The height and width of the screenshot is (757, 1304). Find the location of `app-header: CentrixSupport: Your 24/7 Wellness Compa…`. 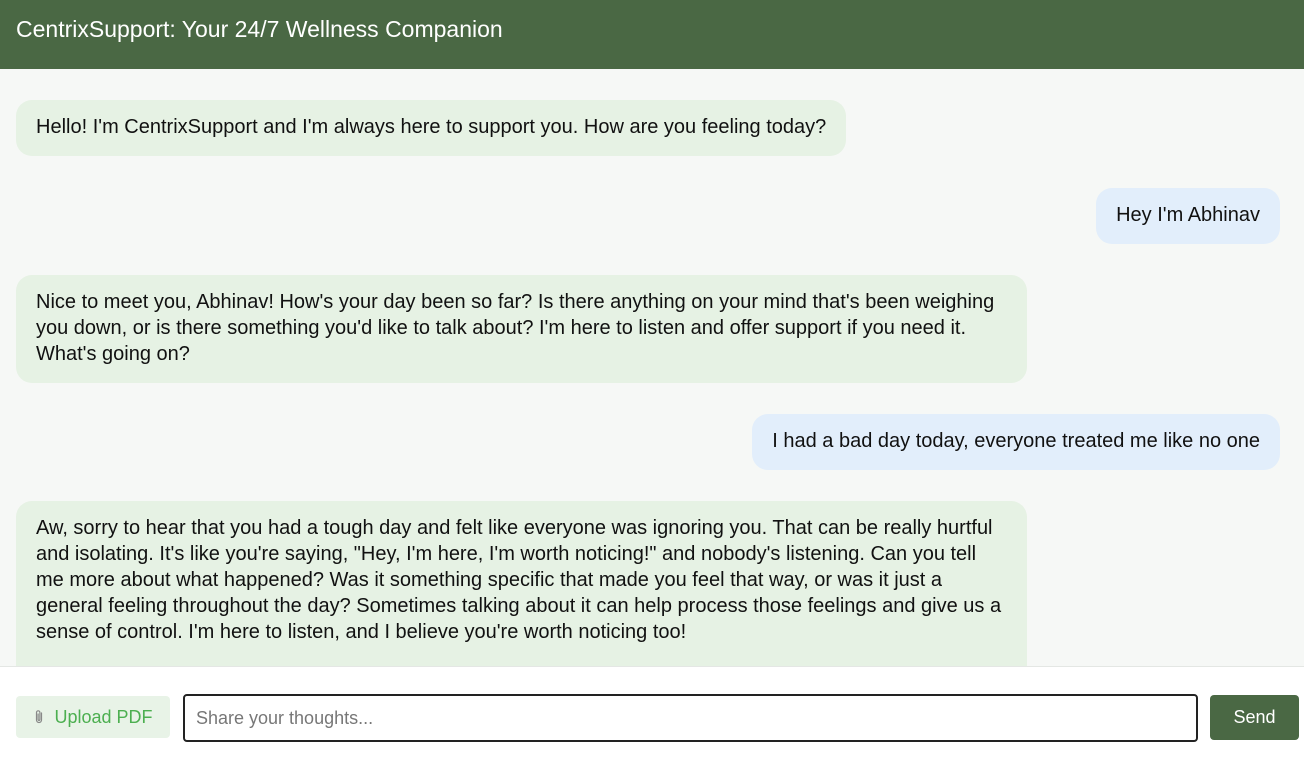

app-header: CentrixSupport: Your 24/7 Wellness Compa… is located at coordinates (652, 34).